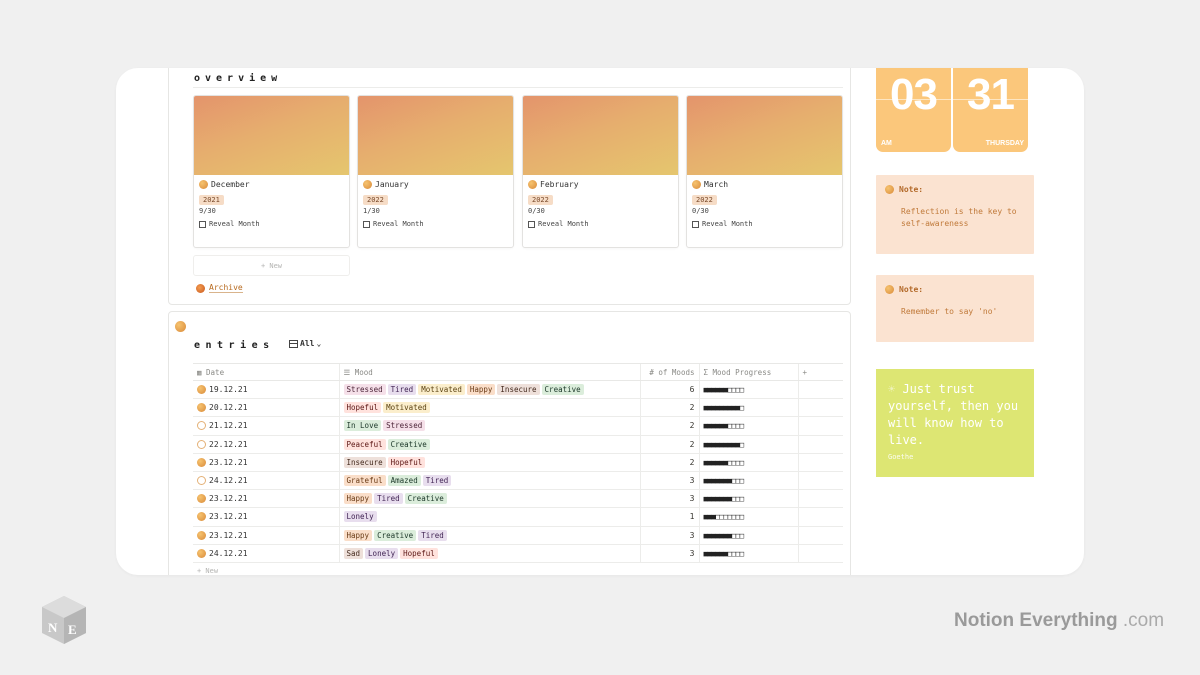 The image size is (1200, 675). What do you see at coordinates (238, 78) in the screenshot?
I see `overview-title: overview` at bounding box center [238, 78].